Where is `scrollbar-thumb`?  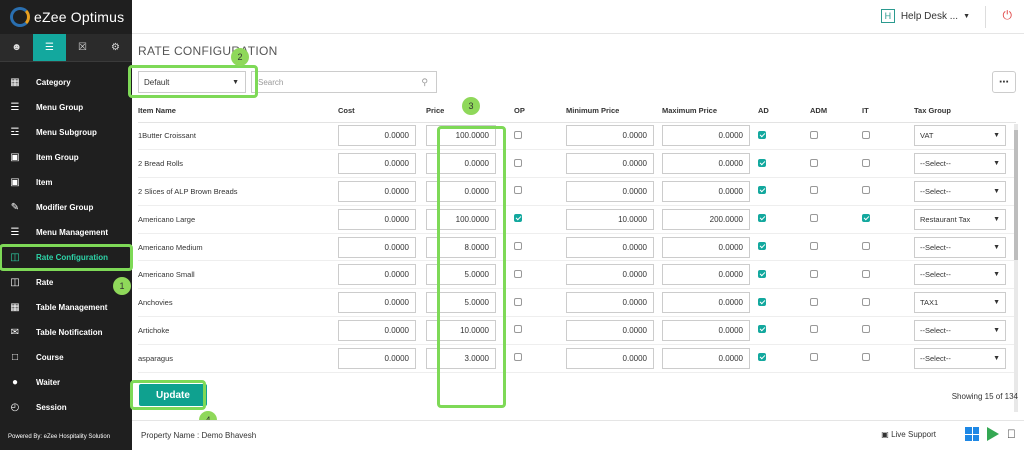 scrollbar-thumb is located at coordinates (1016, 195).